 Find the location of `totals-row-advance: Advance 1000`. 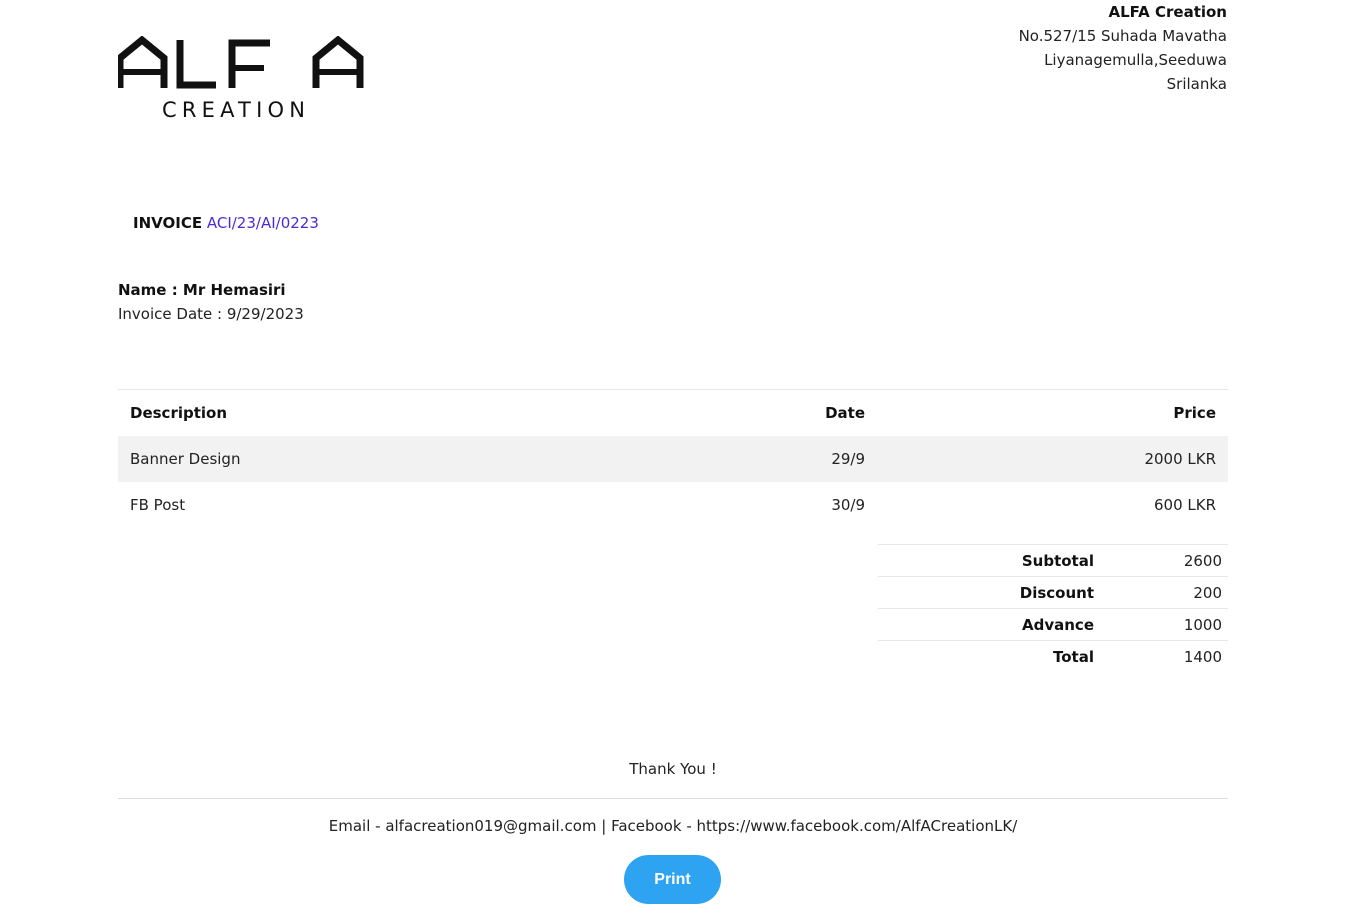

totals-row-advance: Advance 1000 is located at coordinates (1053, 624).